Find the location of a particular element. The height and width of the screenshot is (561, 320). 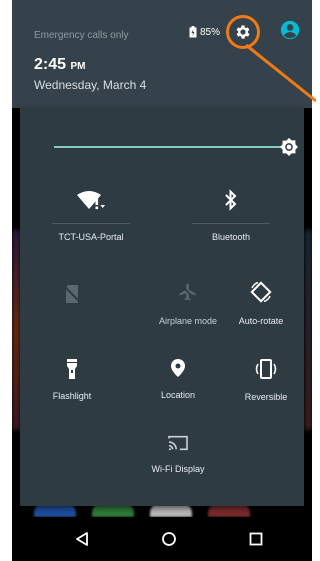

tile-reversible-label: Reversible is located at coordinates (266, 397).